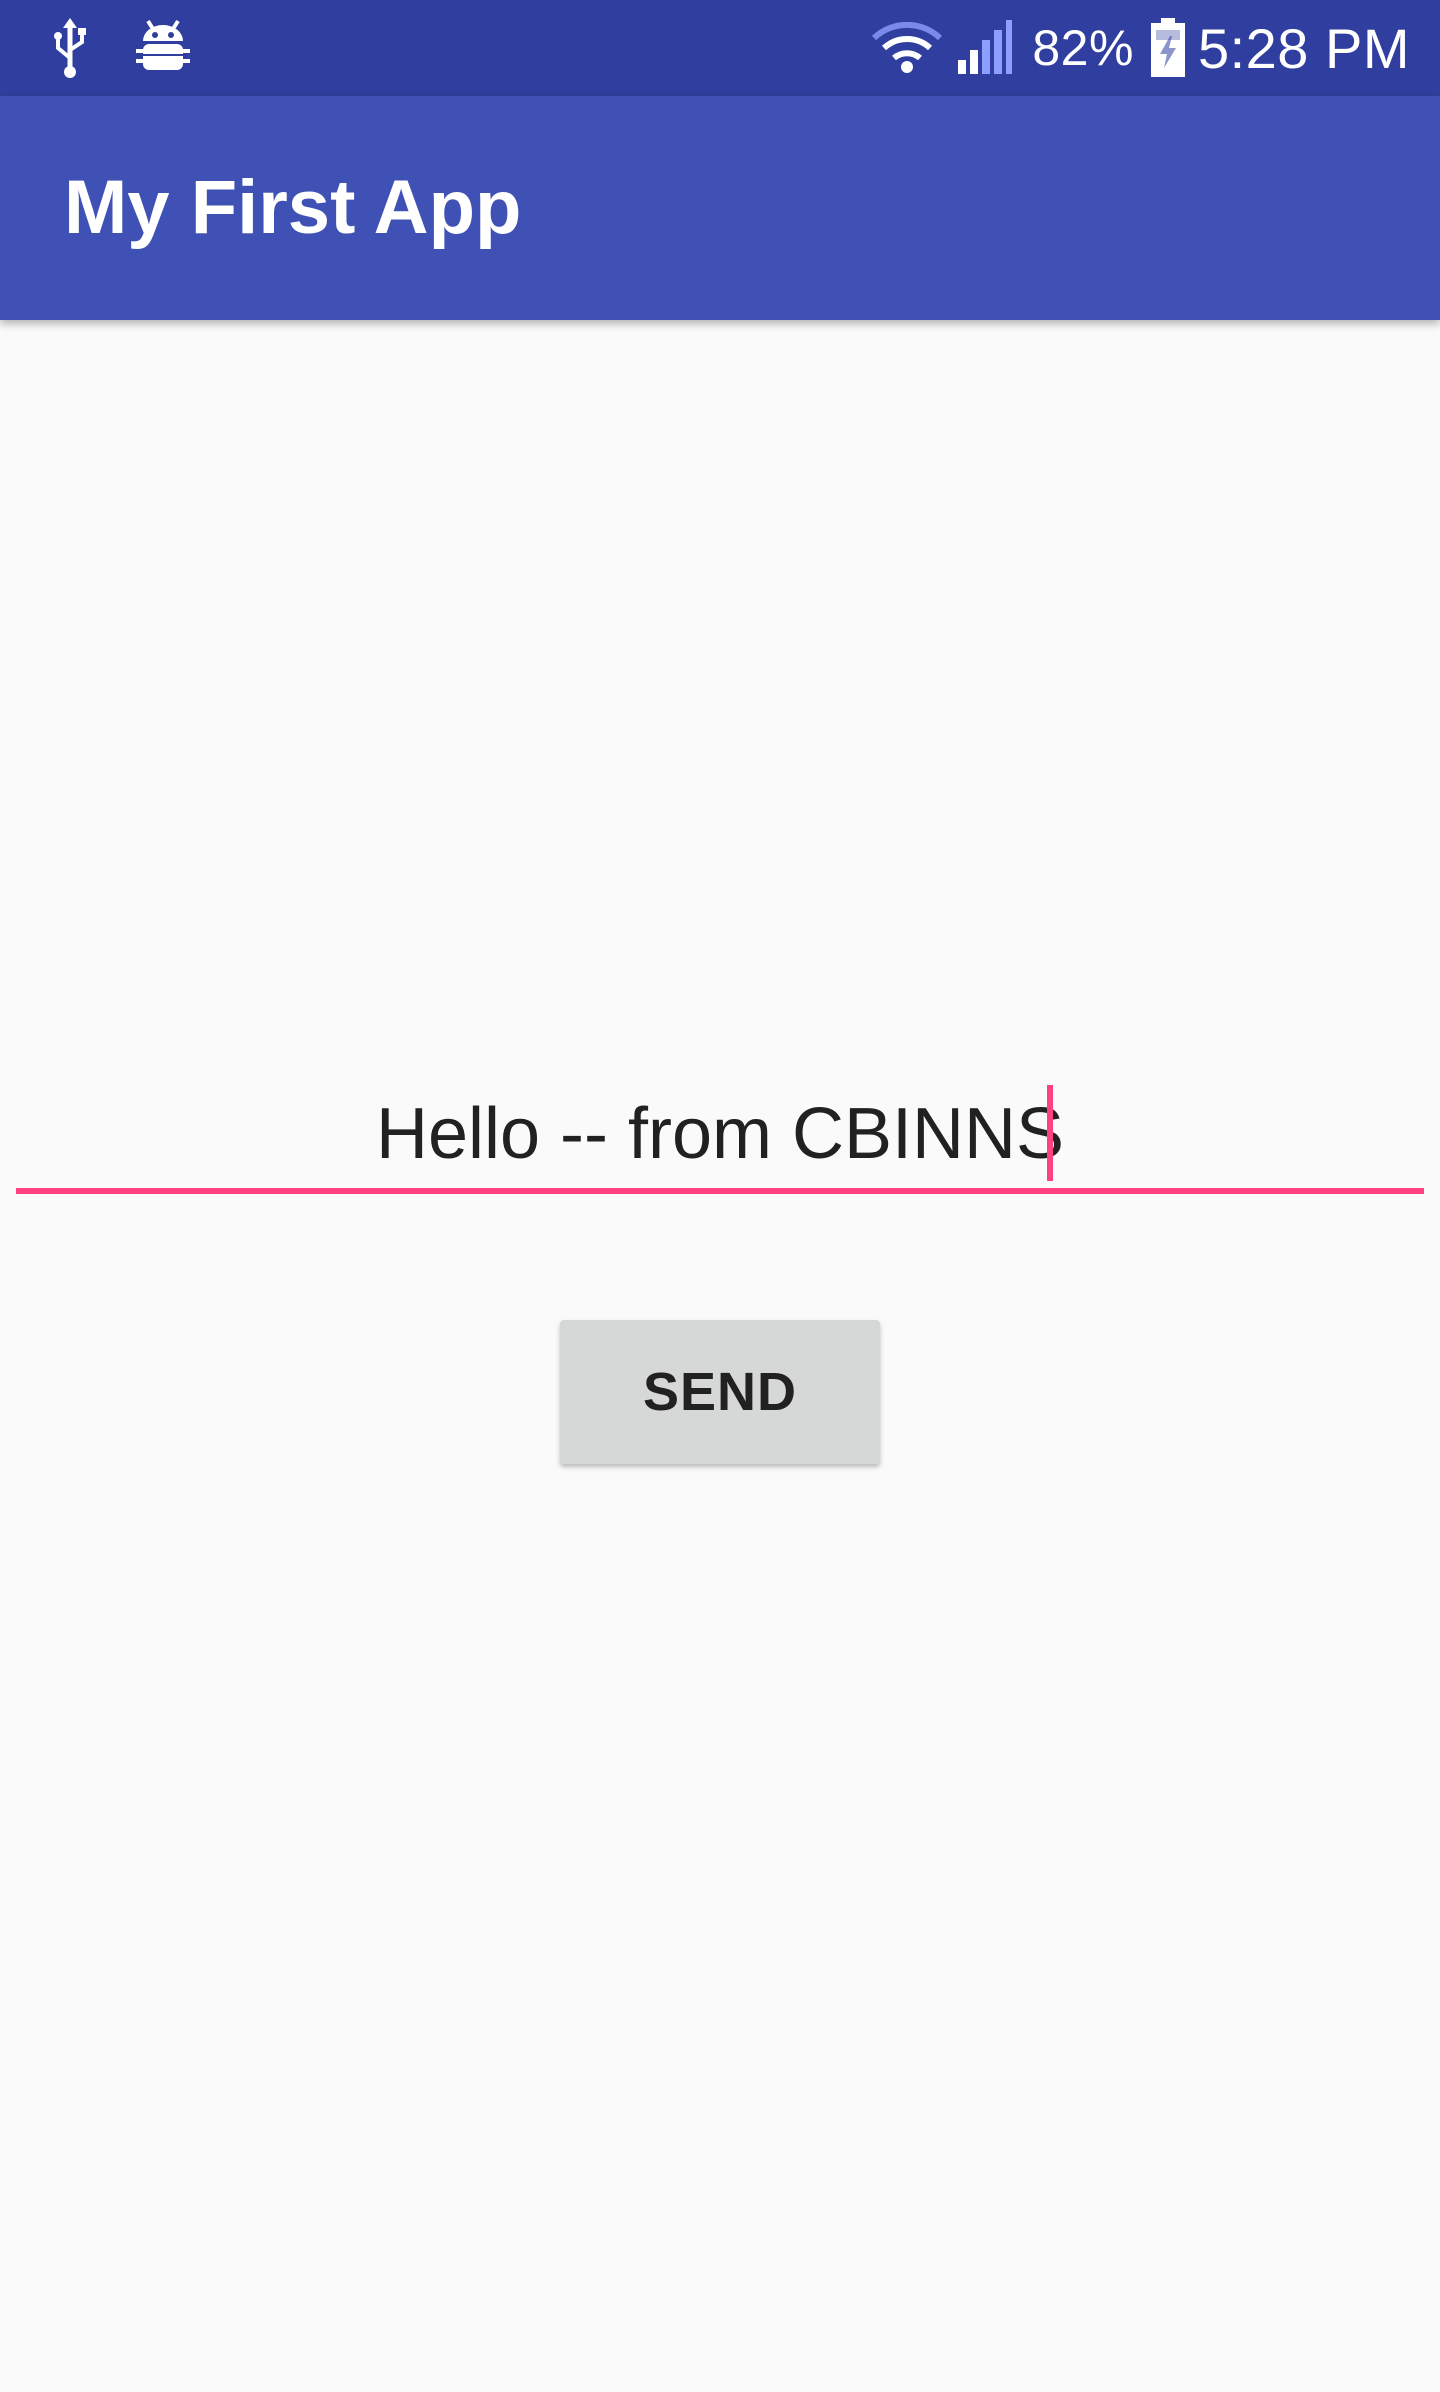 The image size is (1440, 2392). I want to click on status-left-icons, so click(120, 48).